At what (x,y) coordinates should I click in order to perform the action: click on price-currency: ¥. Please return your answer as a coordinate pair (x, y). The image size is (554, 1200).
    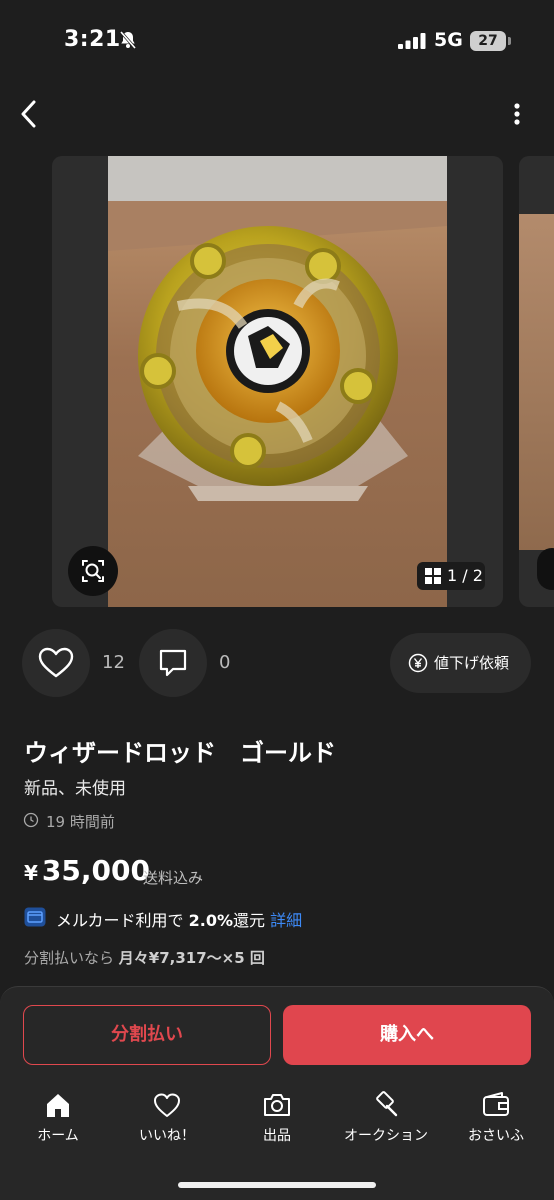
    Looking at the image, I should click on (31, 873).